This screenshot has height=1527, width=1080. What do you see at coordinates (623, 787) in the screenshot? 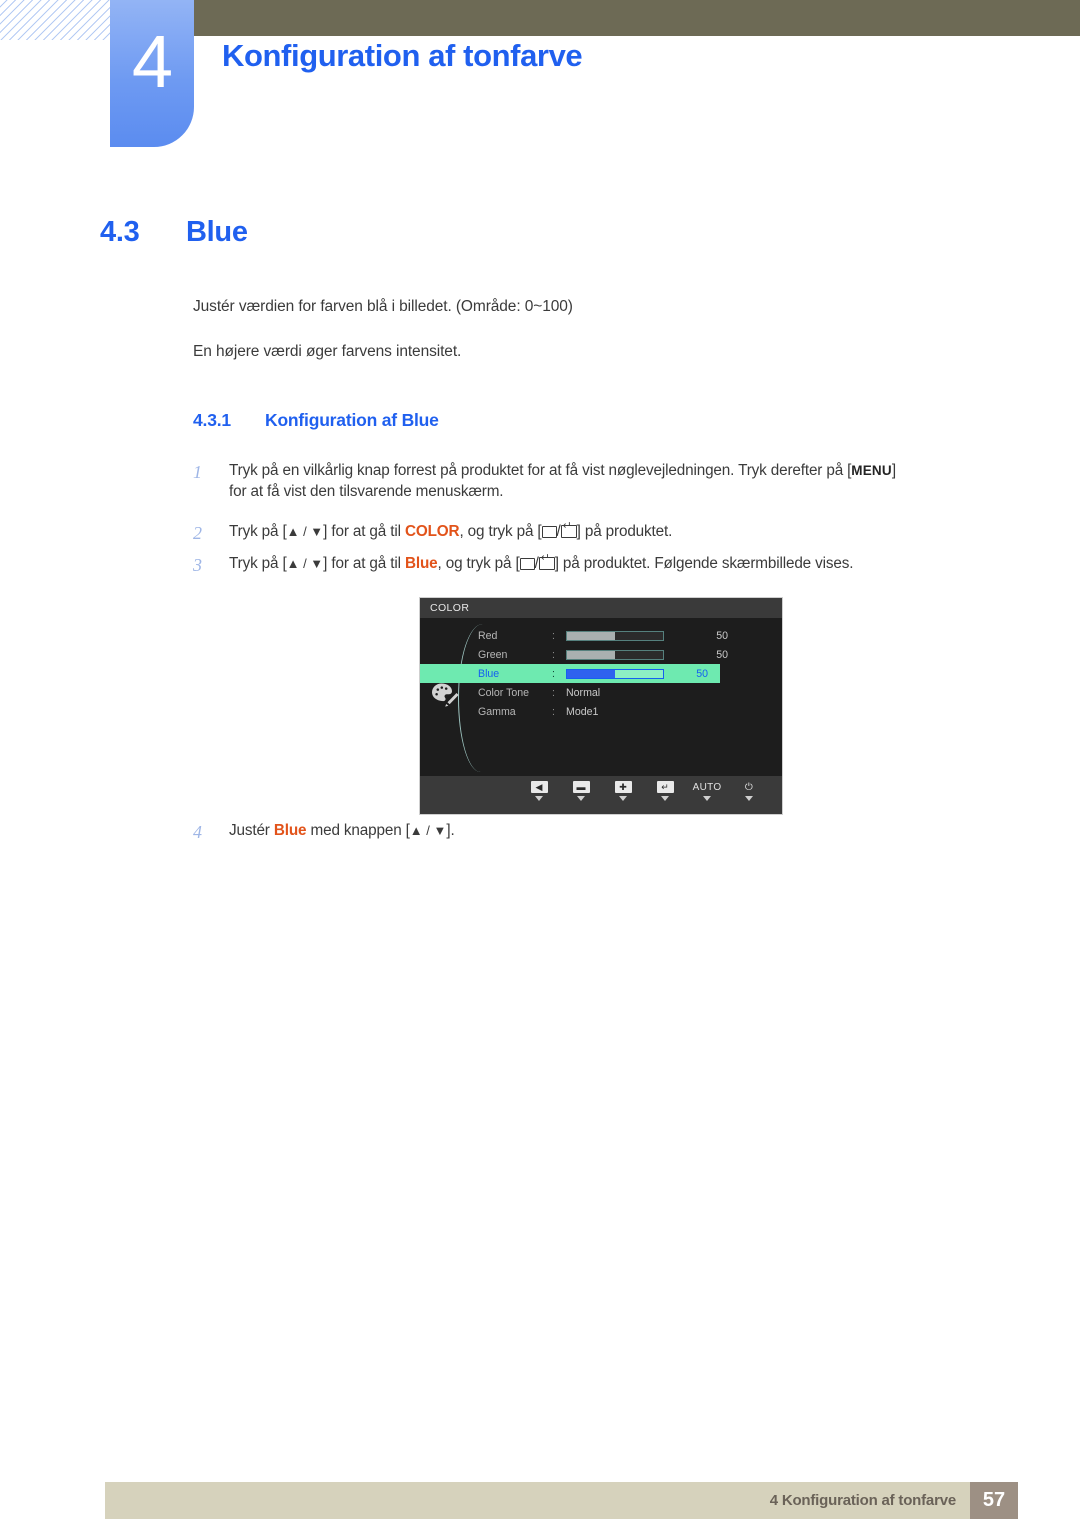
I see `plus-icon: ✚` at bounding box center [623, 787].